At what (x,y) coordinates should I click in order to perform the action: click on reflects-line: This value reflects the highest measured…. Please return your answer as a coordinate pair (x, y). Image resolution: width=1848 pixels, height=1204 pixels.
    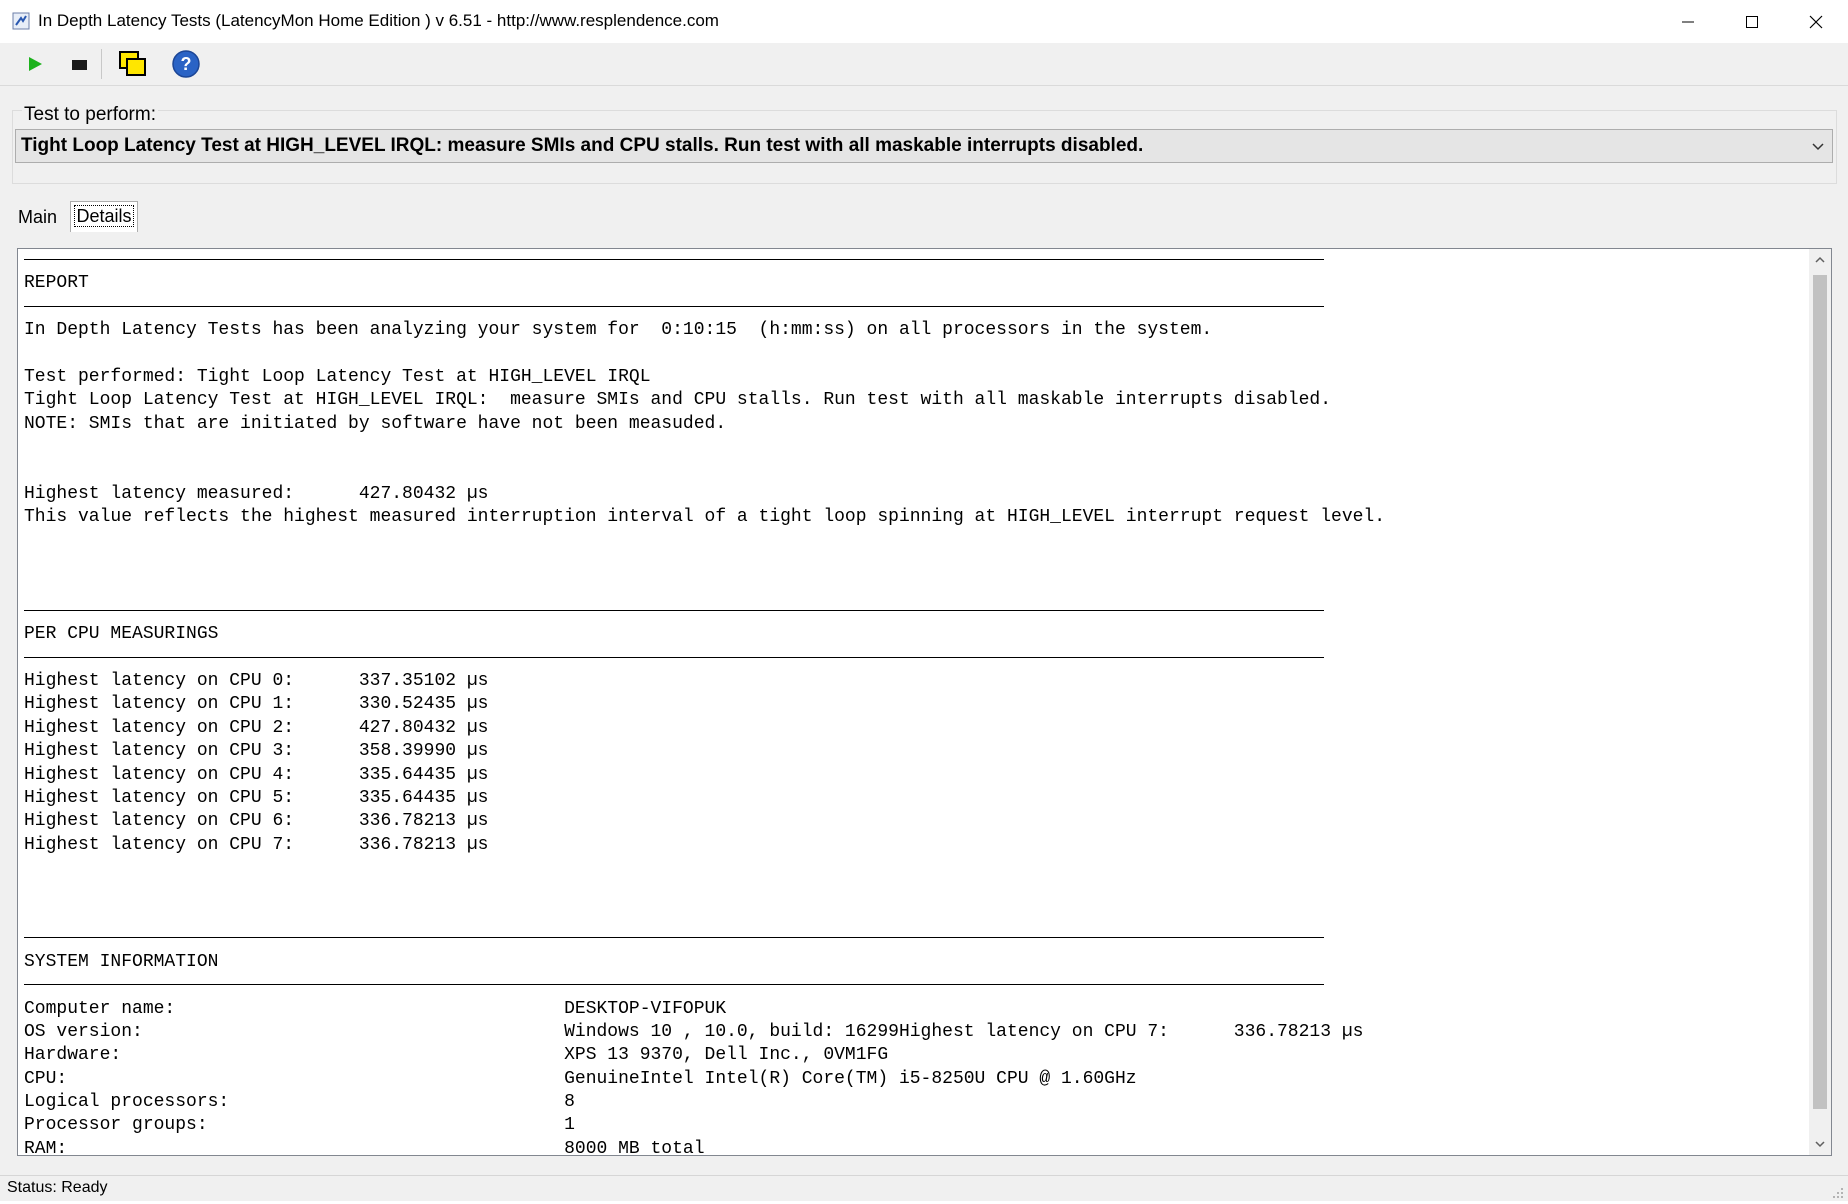
    Looking at the image, I should click on (705, 517).